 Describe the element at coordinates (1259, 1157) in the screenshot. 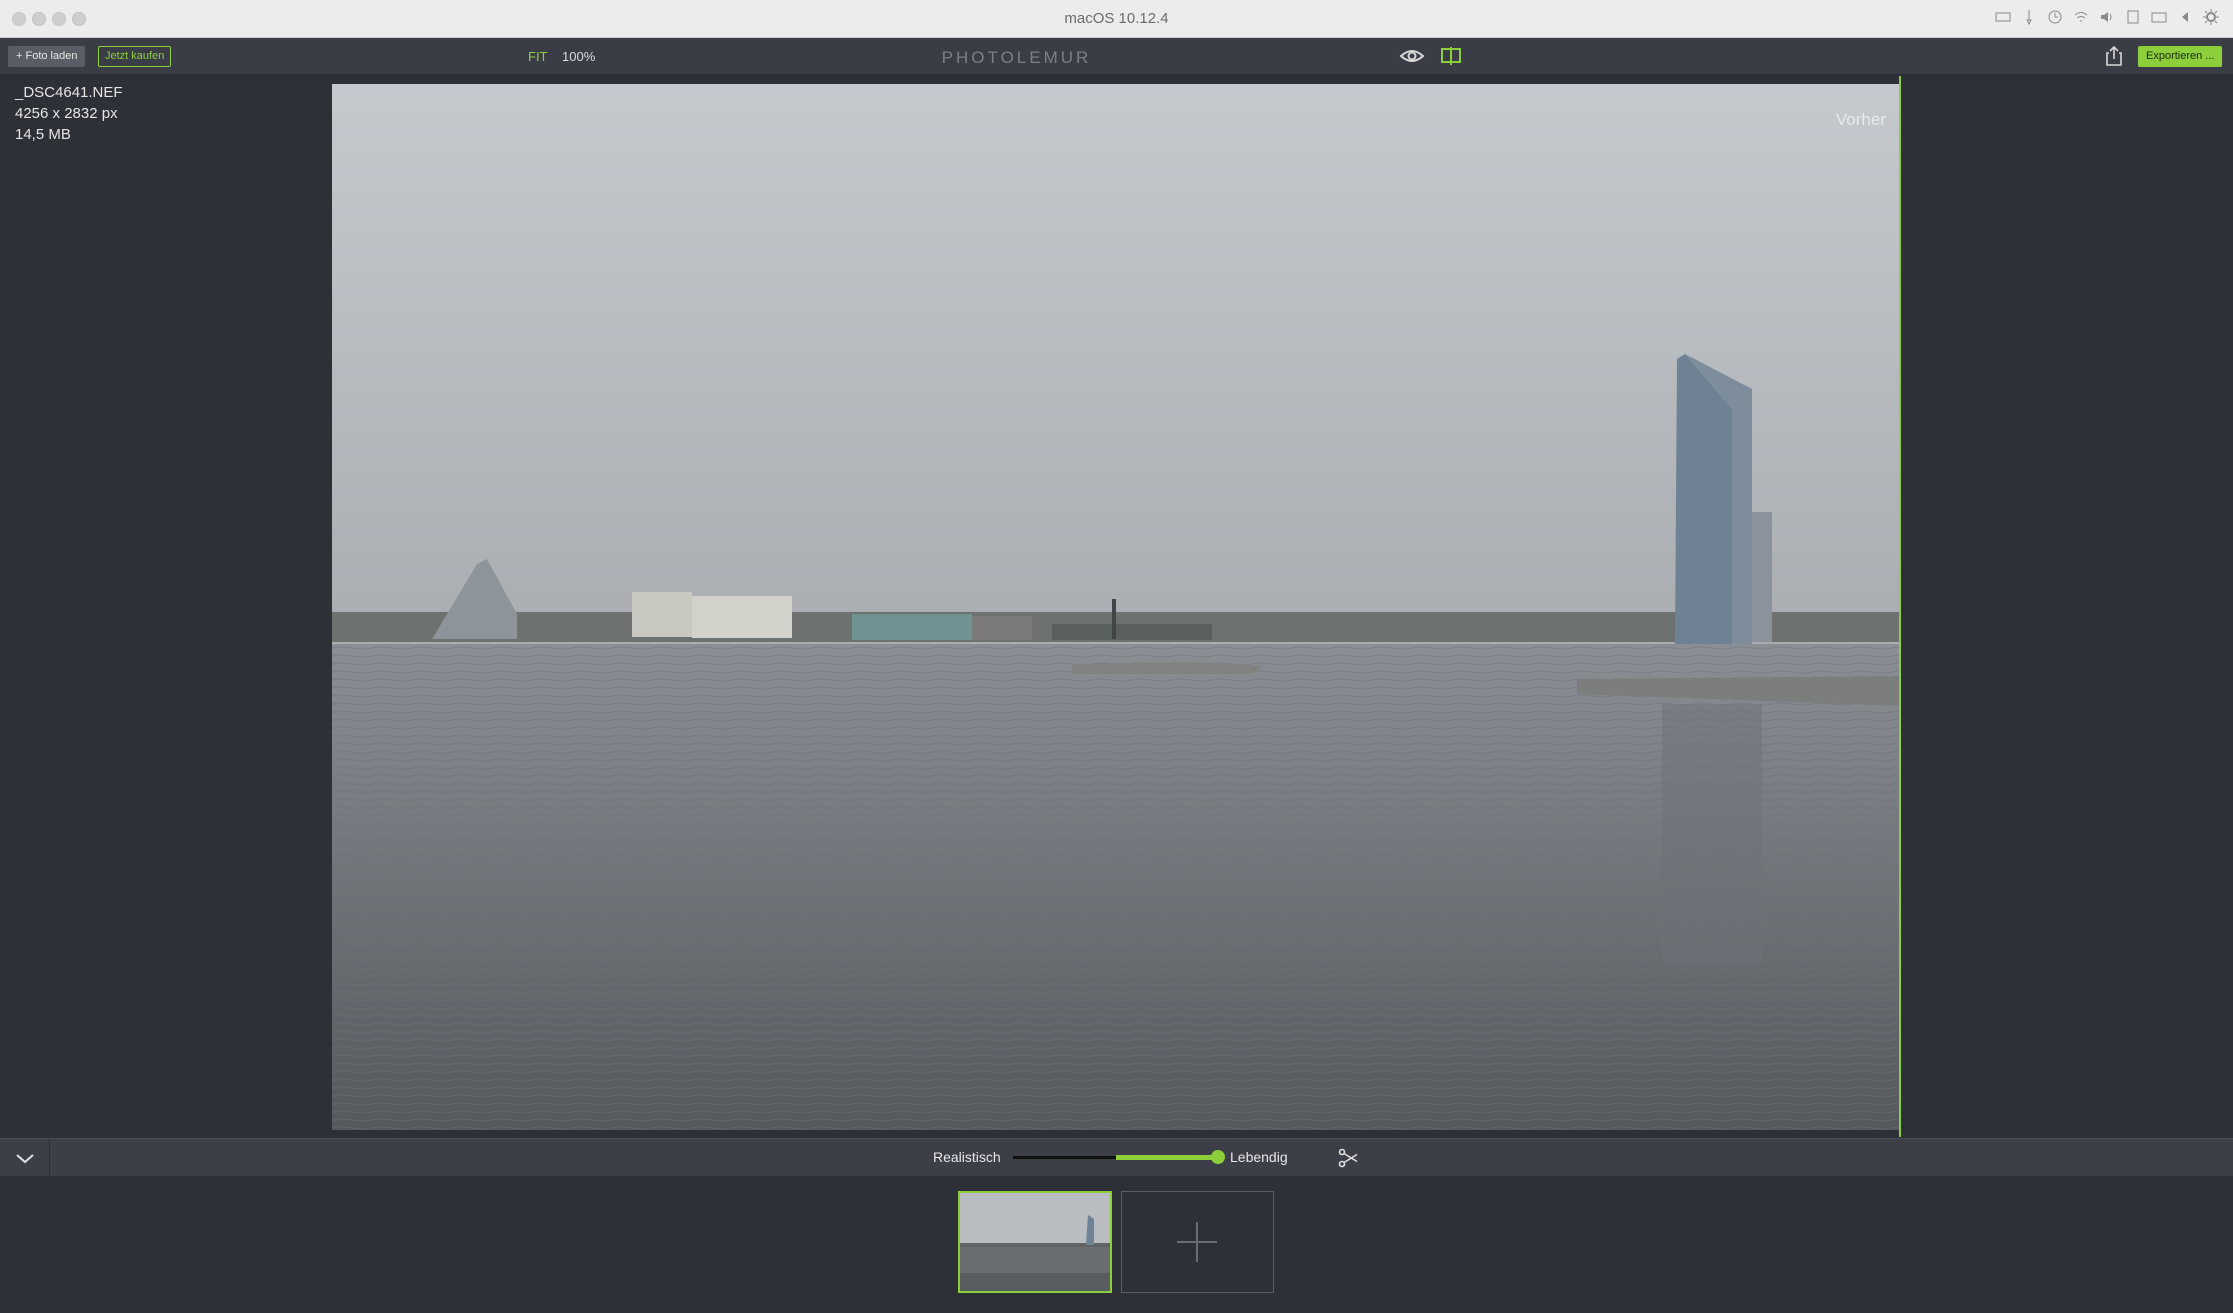

I see `vivid-label: Lebendig` at that location.